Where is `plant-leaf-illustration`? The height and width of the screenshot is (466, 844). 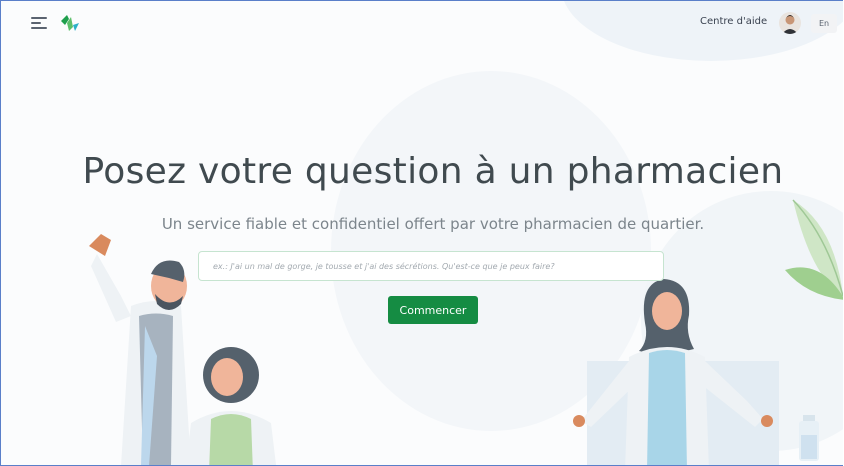 plant-leaf-illustration is located at coordinates (814, 249).